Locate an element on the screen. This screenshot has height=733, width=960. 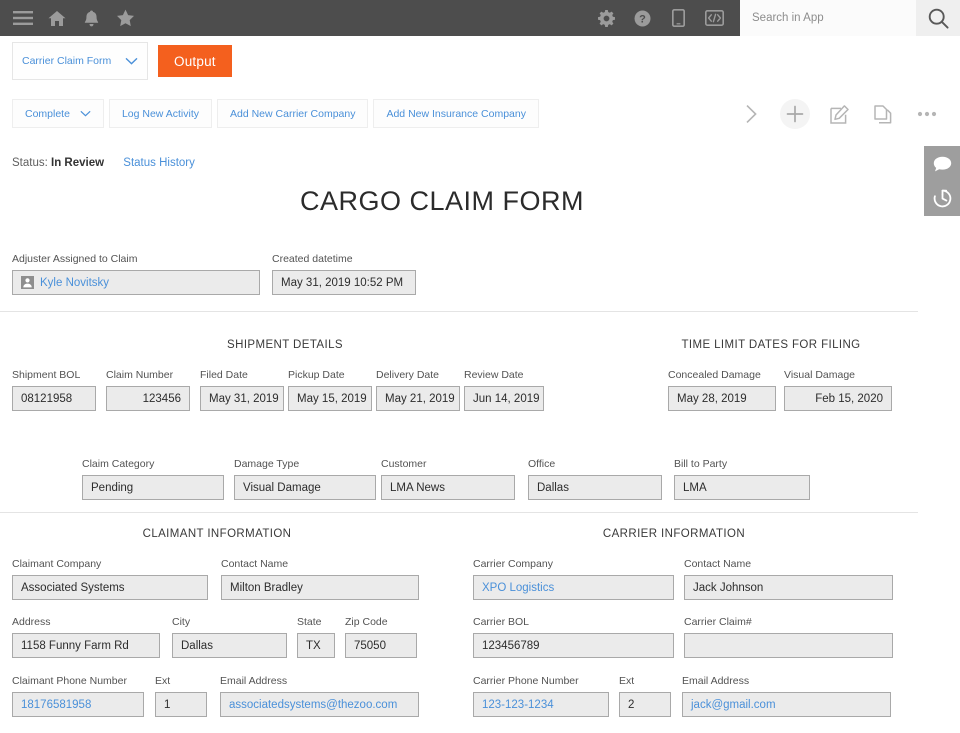
global-search is located at coordinates (850, 18).